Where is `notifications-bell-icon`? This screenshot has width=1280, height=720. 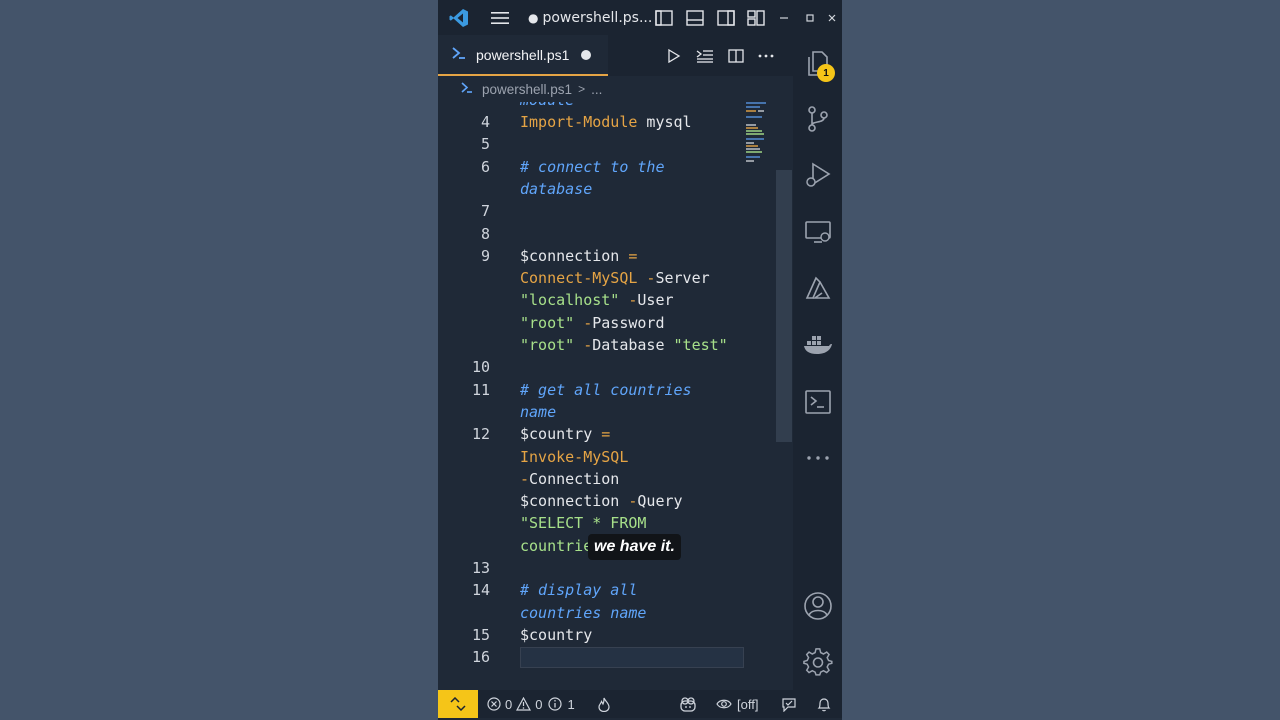
notifications-bell-icon is located at coordinates (824, 704).